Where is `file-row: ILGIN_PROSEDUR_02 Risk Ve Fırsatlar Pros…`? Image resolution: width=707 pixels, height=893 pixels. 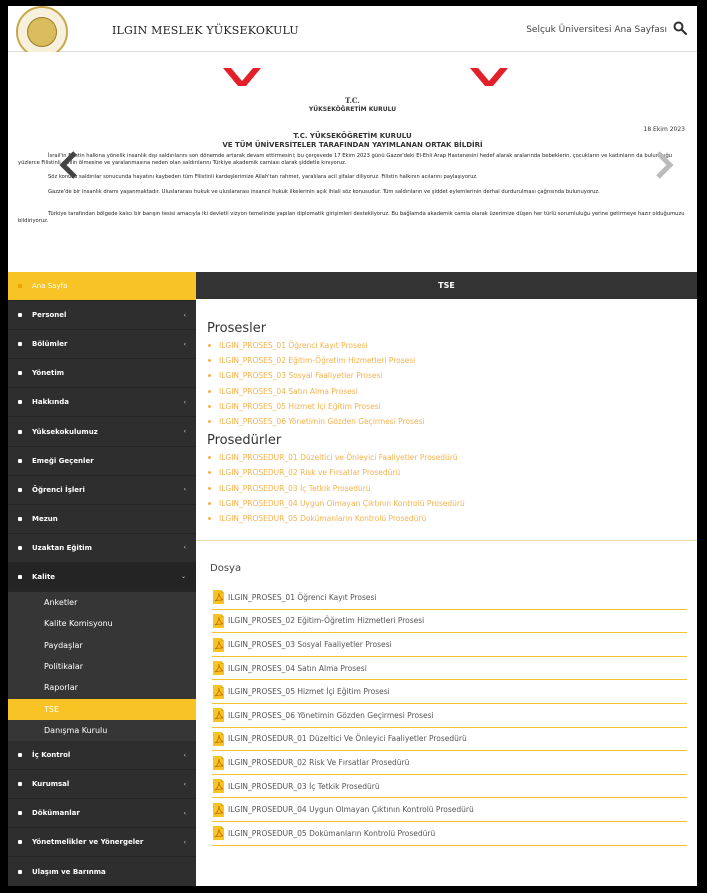 file-row: ILGIN_PROSEDUR_02 Risk Ve Fırsatlar Pros… is located at coordinates (449, 763).